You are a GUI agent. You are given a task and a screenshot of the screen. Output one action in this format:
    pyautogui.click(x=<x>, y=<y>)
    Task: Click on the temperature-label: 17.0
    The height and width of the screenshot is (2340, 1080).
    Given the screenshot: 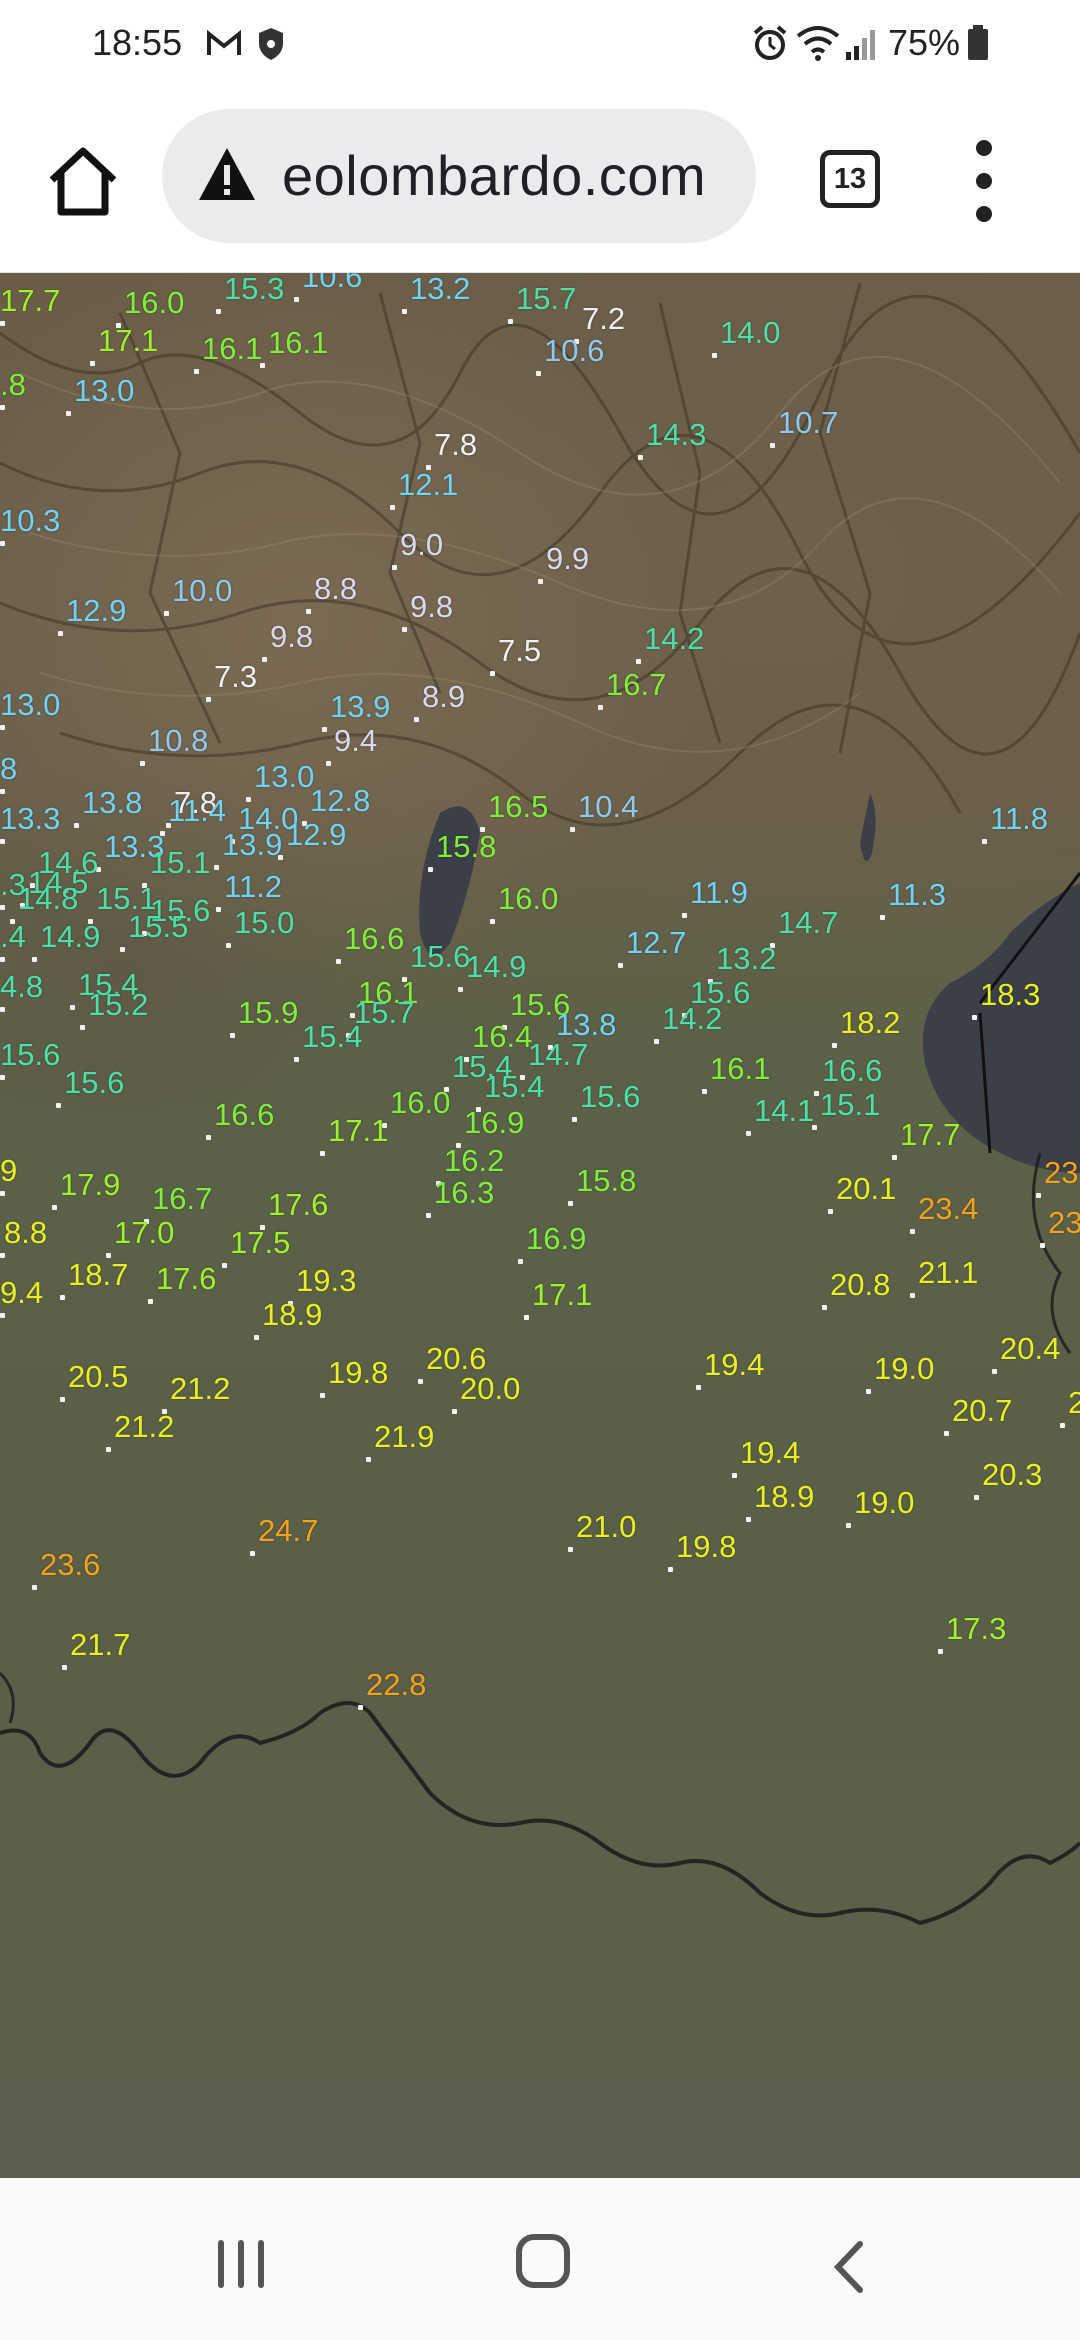 What is the action you would take?
    pyautogui.click(x=144, y=1232)
    